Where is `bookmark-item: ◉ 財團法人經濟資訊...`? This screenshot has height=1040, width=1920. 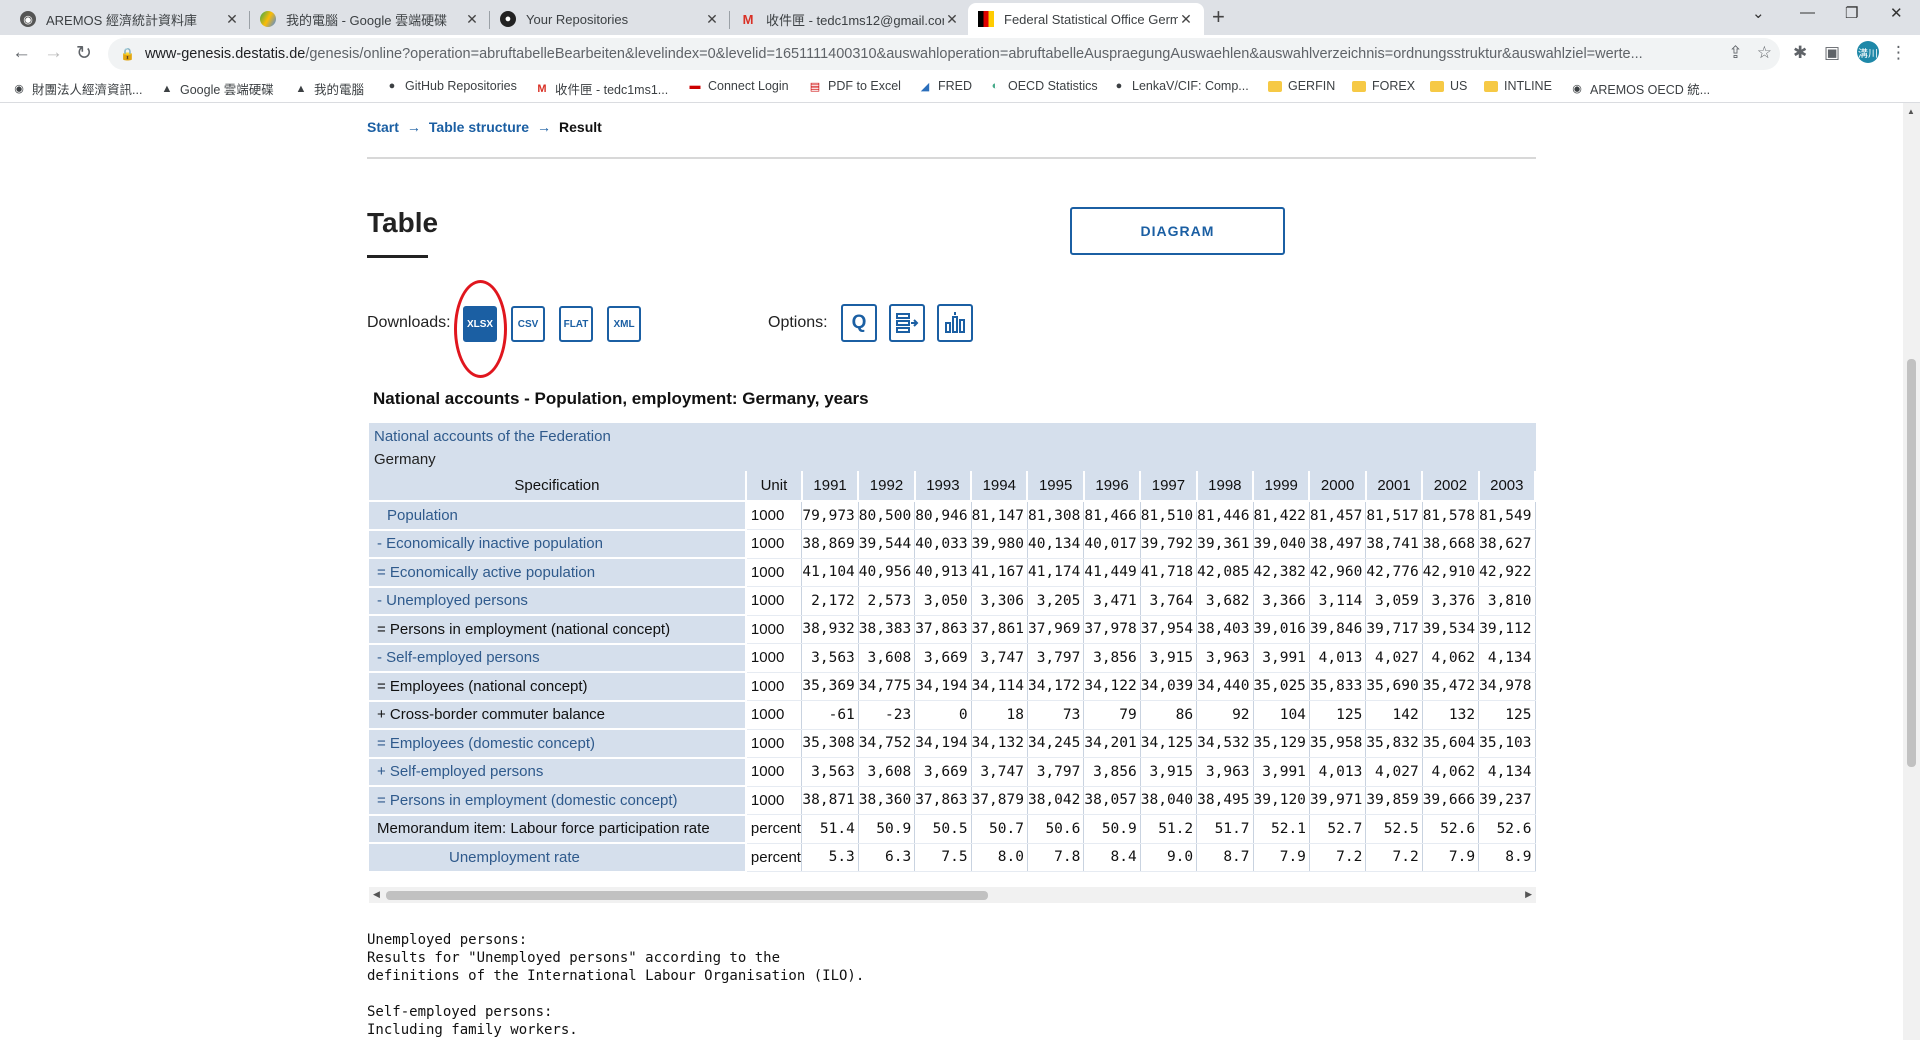 bookmark-item: ◉ 財團法人經濟資訊... is located at coordinates (77, 88).